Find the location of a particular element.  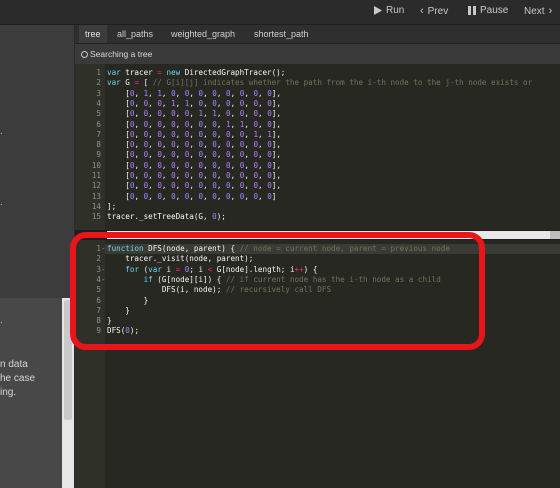

code-line: 11 [0, 0, 0, 0, 0, 0, 0, 0, 0, 0, 0], is located at coordinates (317, 176).